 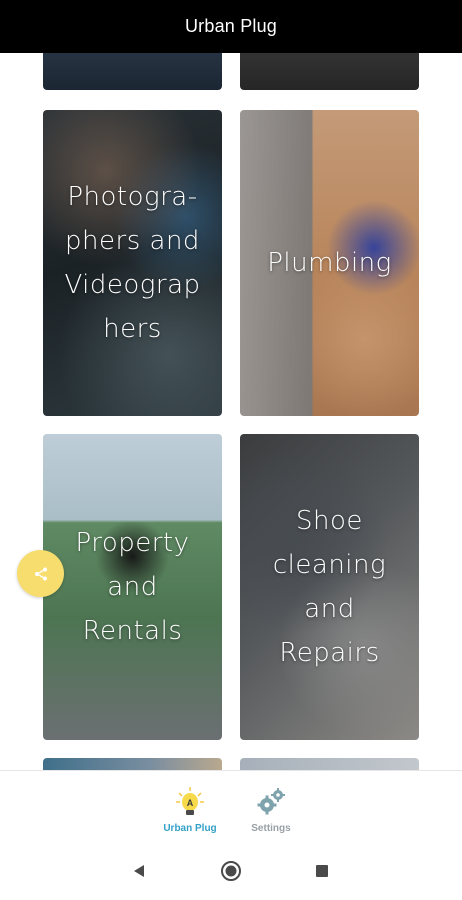 I want to click on home-circle-icon, so click(x=231, y=871).